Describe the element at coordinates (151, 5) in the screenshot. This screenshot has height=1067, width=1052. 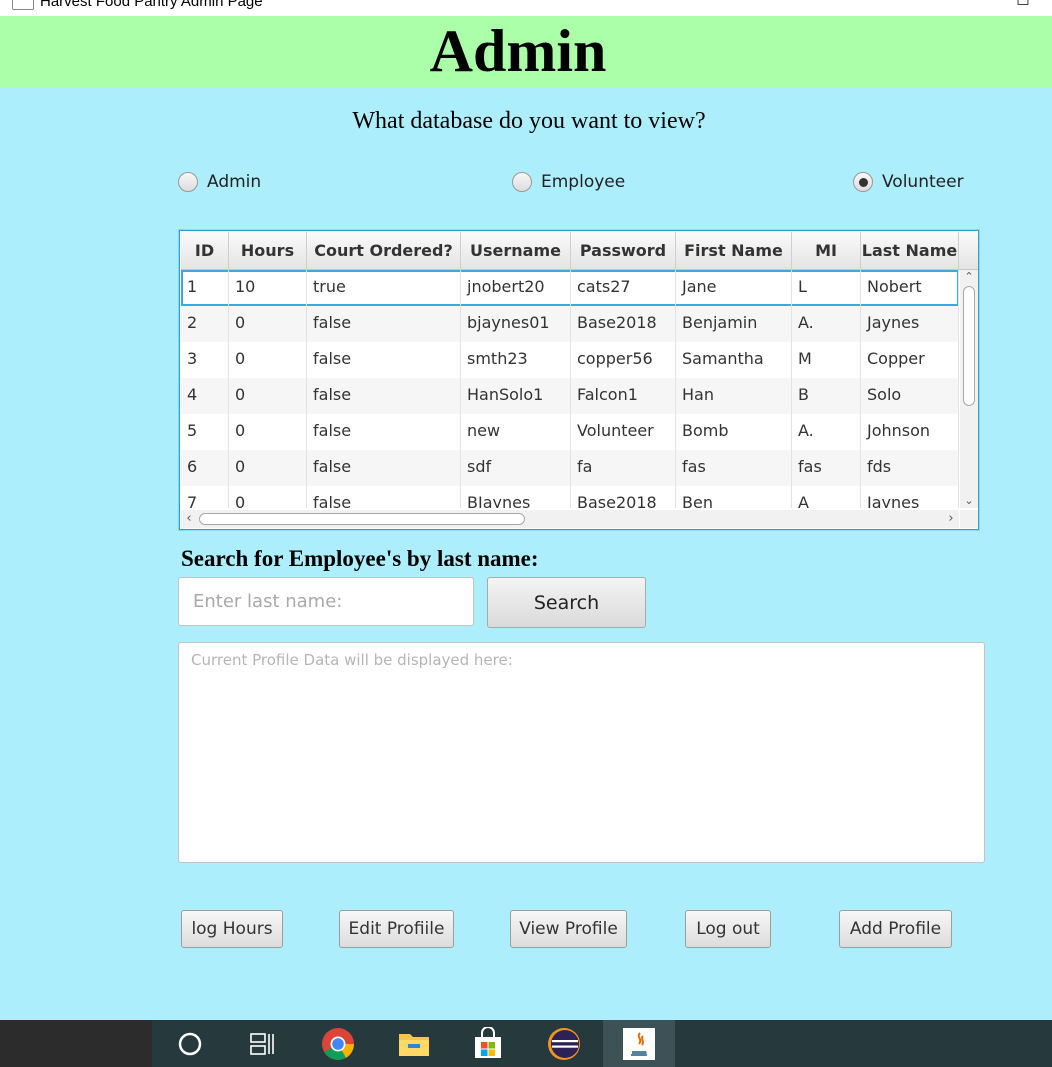
I see `window-title: Harvest Food Pantry Admin Page` at that location.